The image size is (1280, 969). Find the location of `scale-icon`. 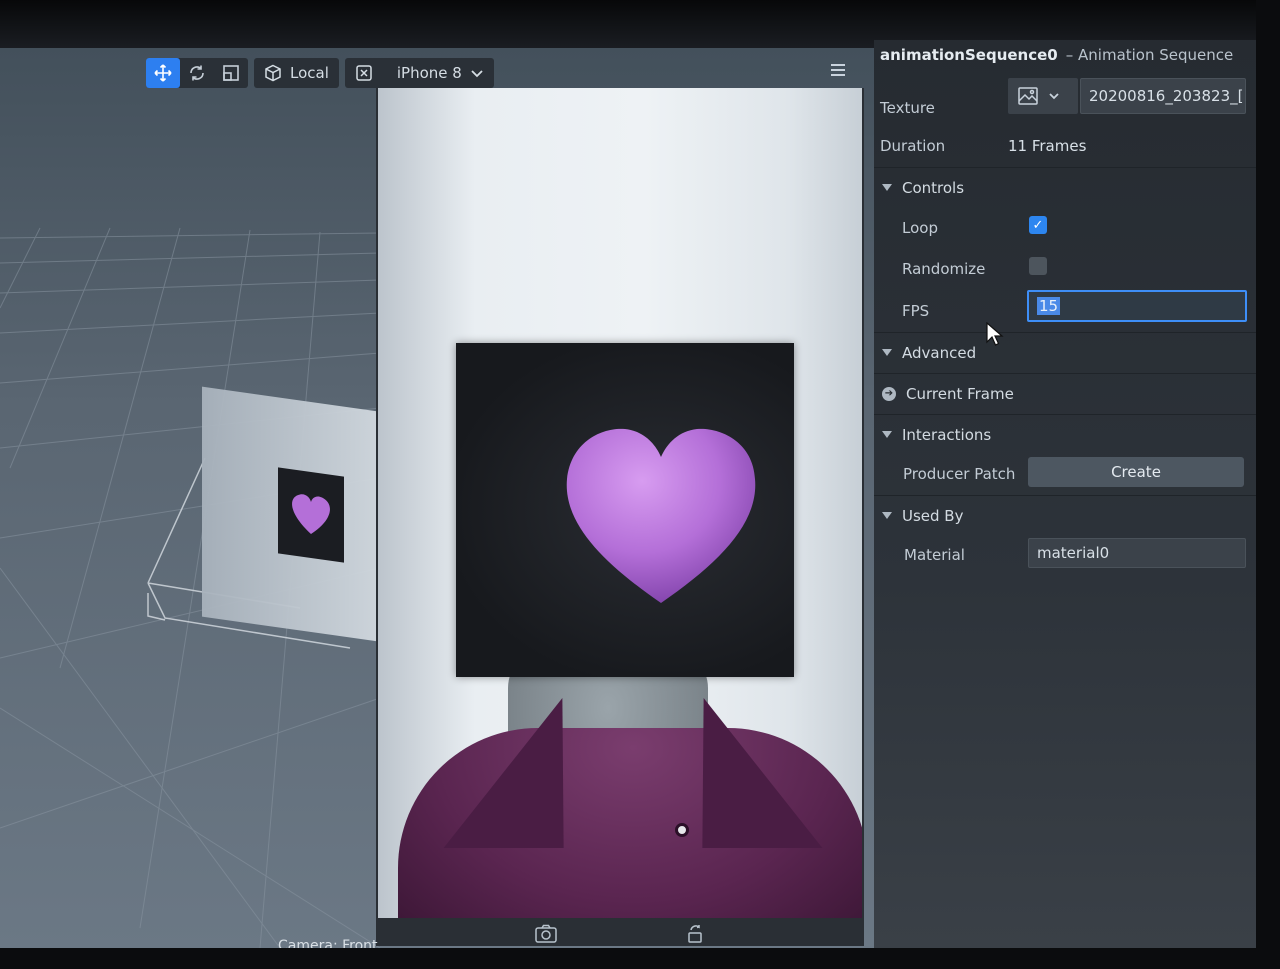

scale-icon is located at coordinates (231, 73).